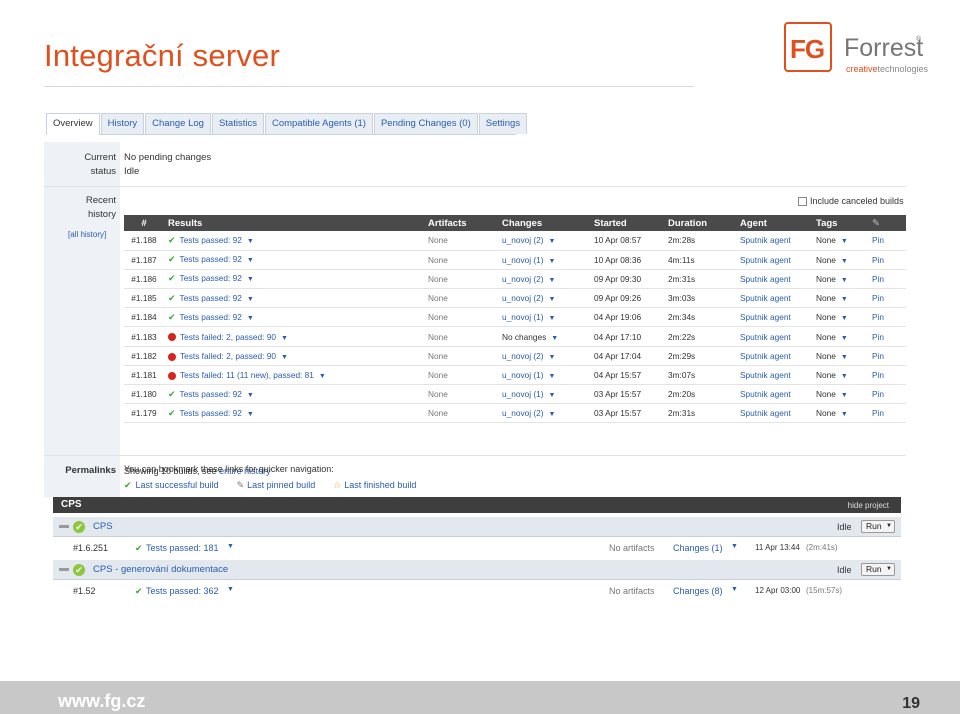  Describe the element at coordinates (802, 201) in the screenshot. I see `checkbox-icon` at that location.